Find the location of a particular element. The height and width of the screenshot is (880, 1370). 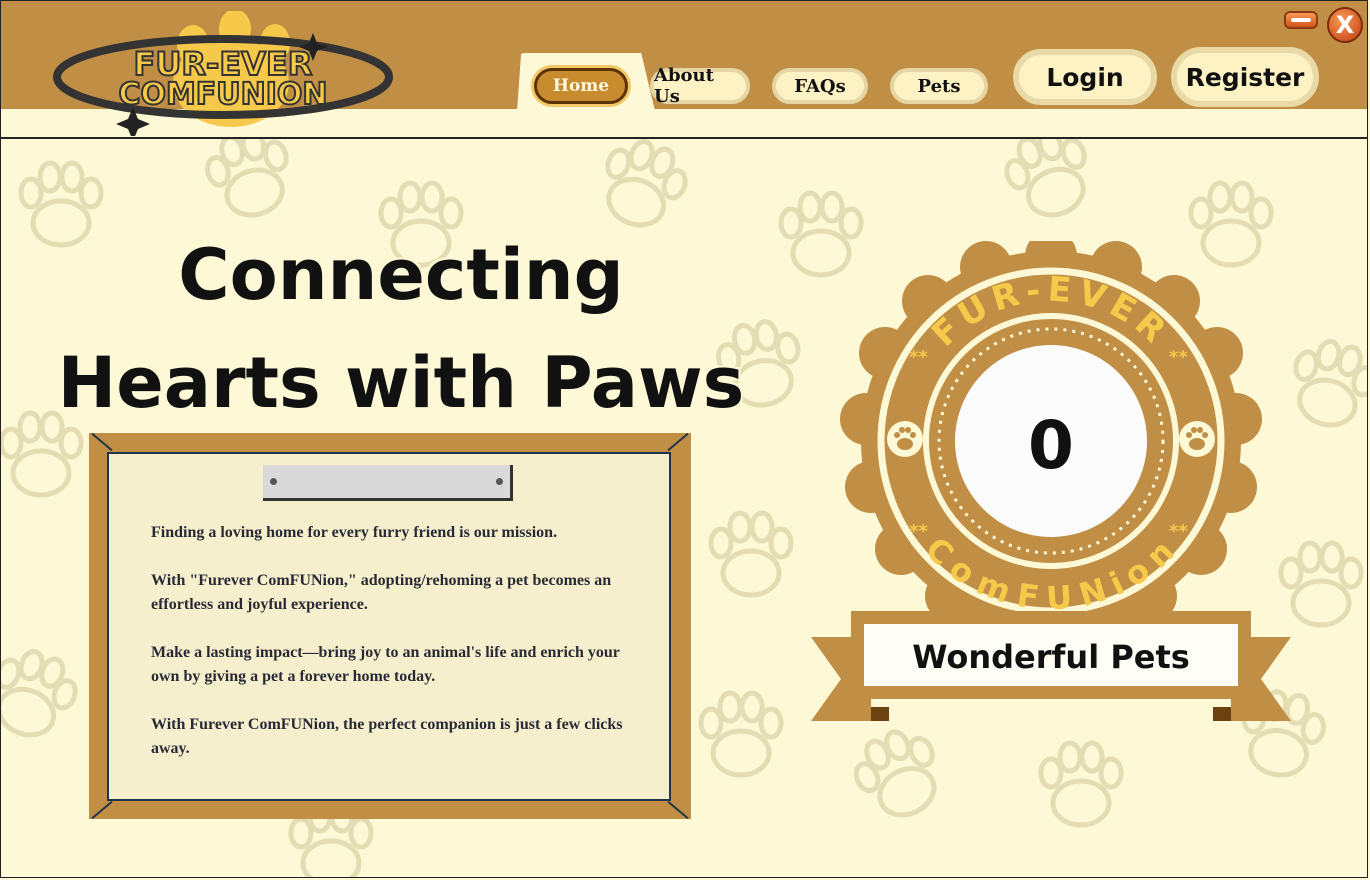

hero-headline: Connecting Hearts with Paws is located at coordinates (401, 329).